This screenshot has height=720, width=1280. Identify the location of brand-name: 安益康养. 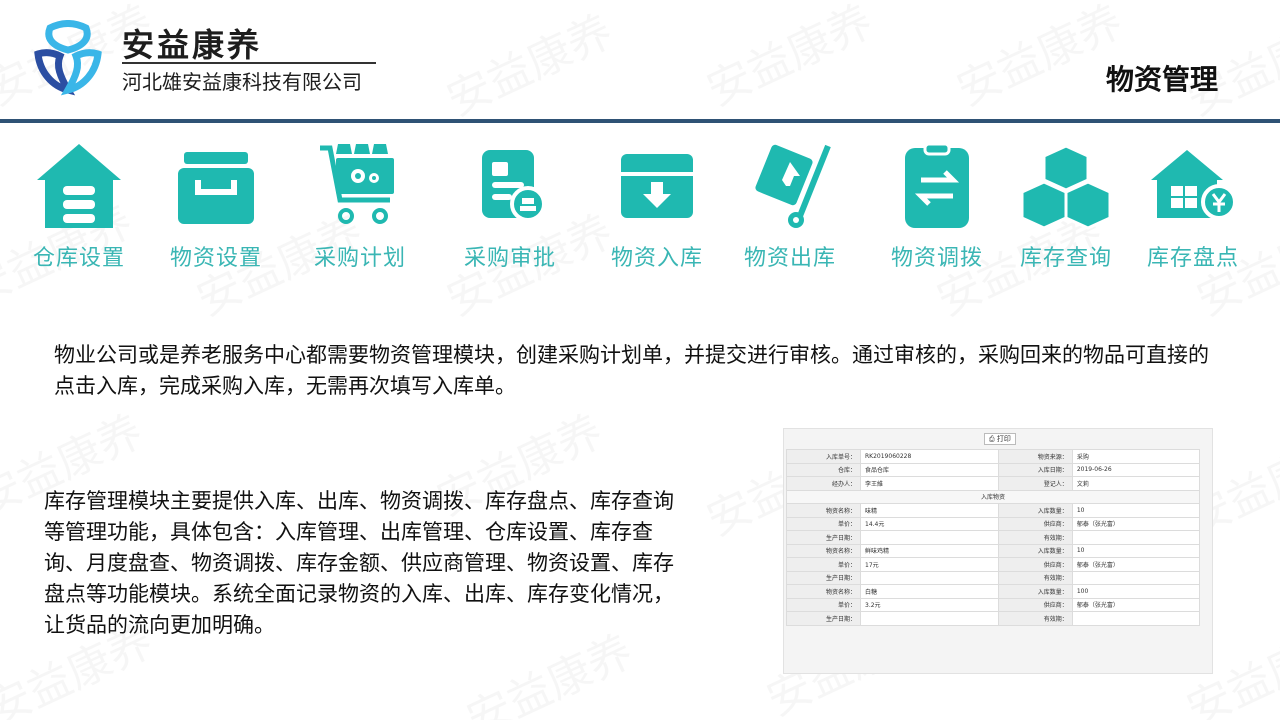
(192, 45).